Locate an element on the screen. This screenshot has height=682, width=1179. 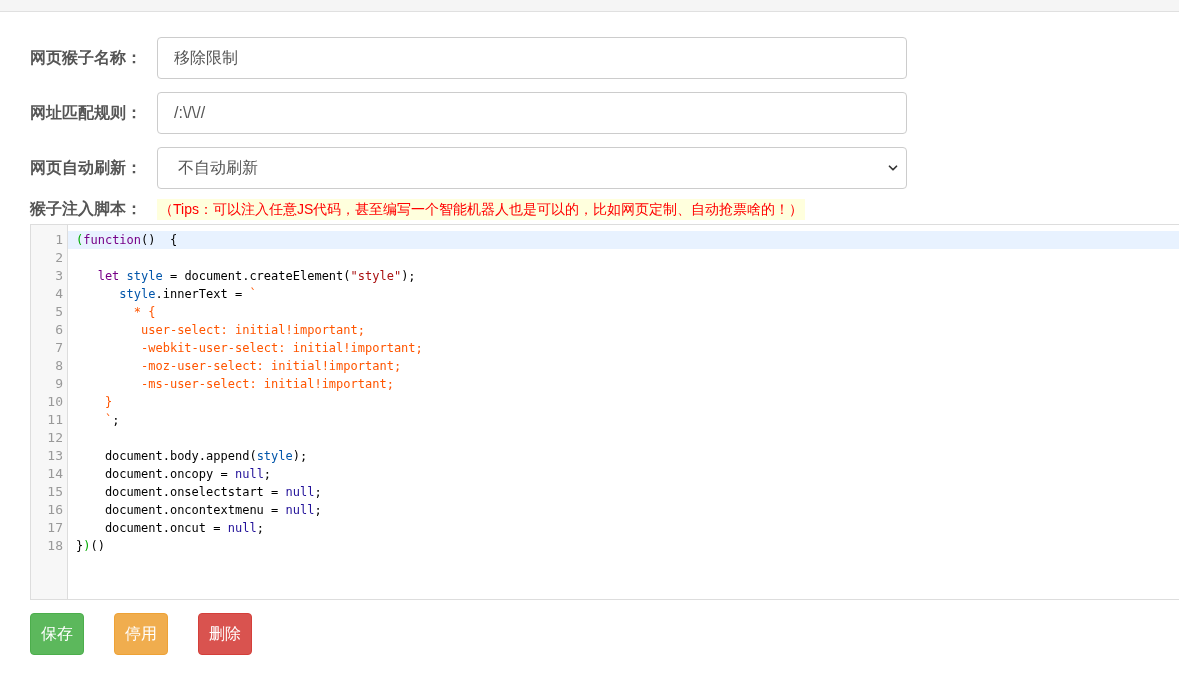
code-line: document.body.append(style); is located at coordinates (206, 456).